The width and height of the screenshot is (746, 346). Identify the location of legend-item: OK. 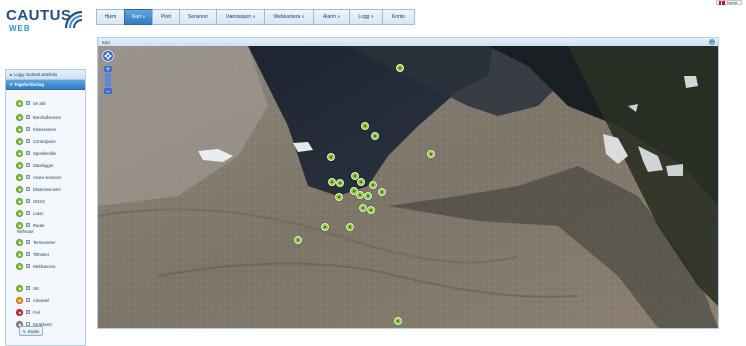
(27, 288).